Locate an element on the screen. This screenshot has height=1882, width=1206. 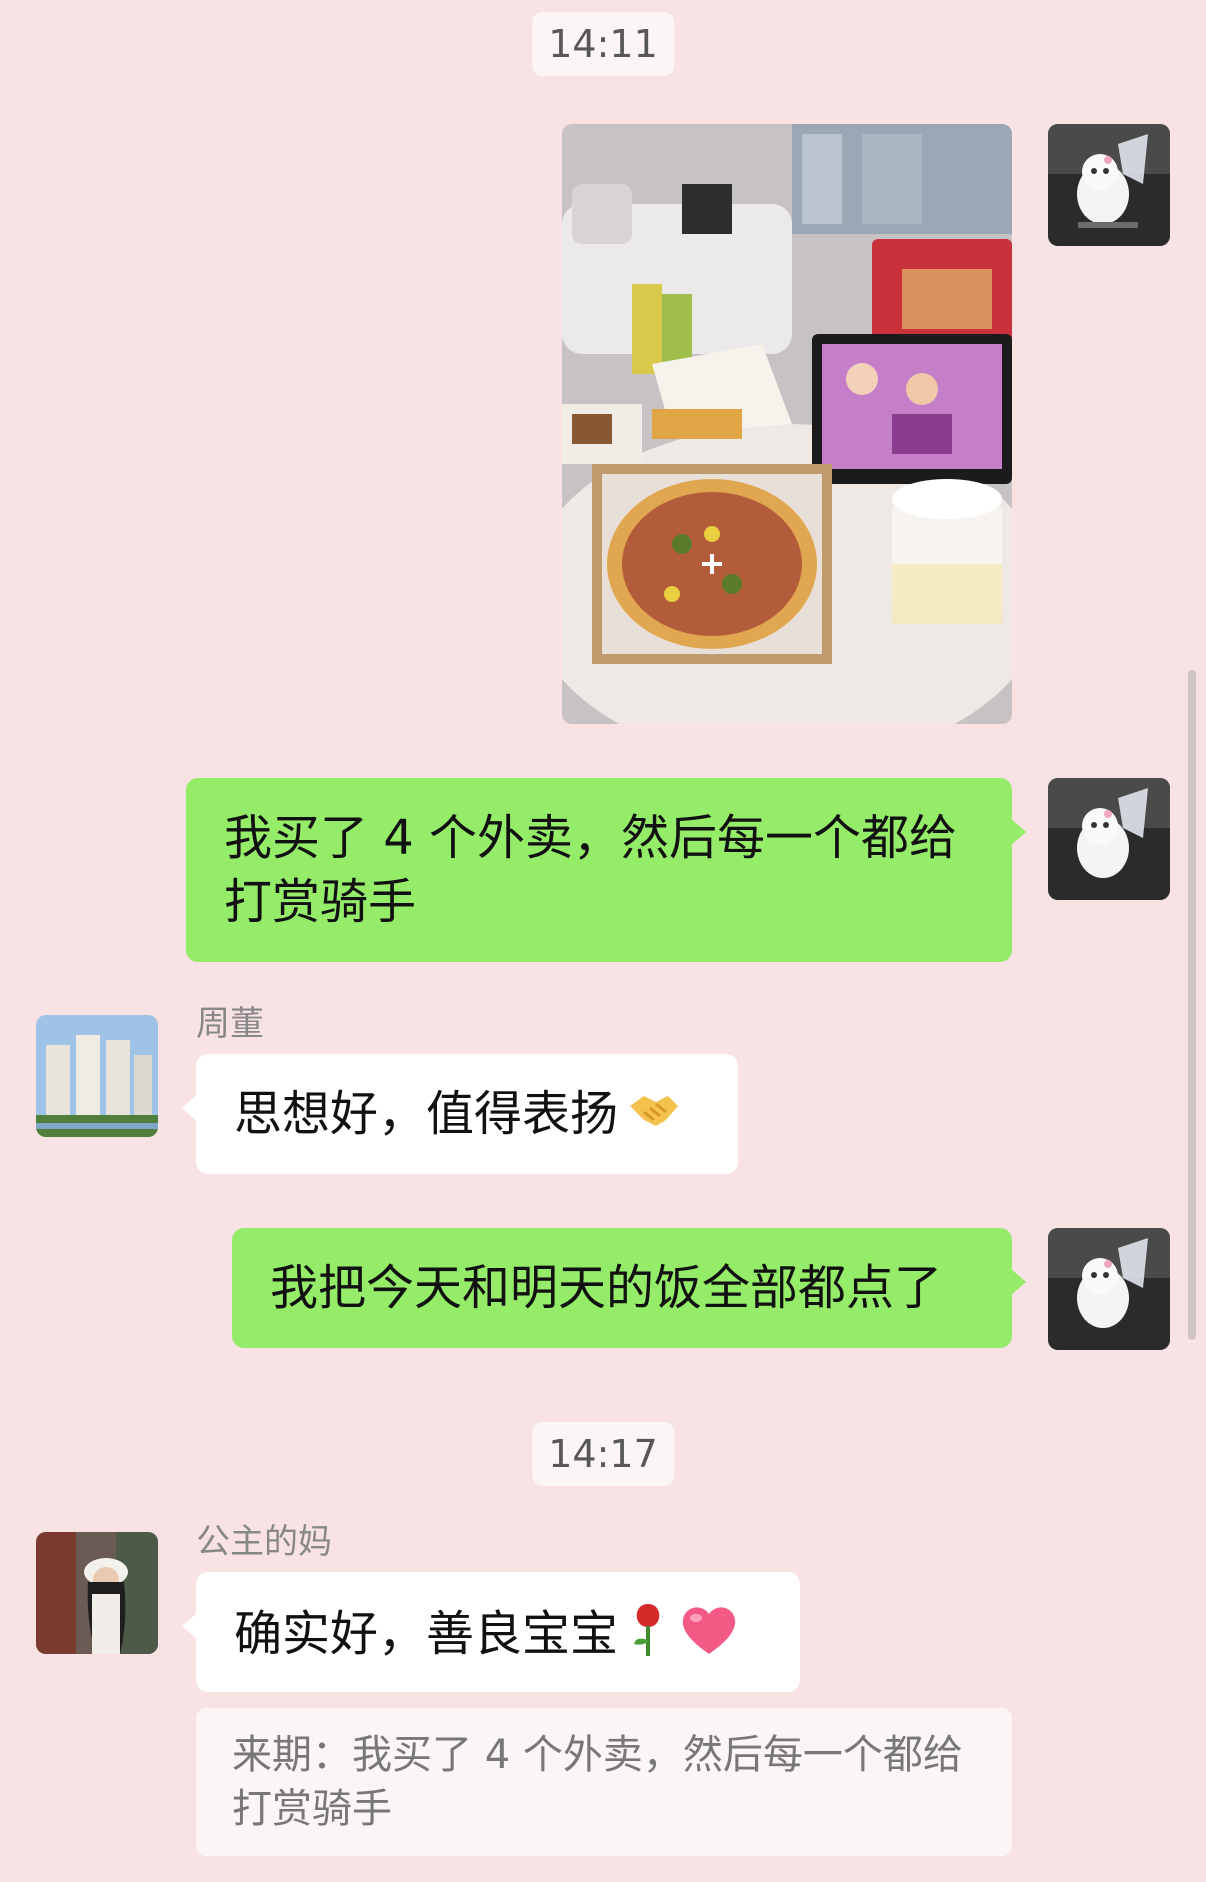
message-text: 确实好，善良宝宝 is located at coordinates (426, 1634).